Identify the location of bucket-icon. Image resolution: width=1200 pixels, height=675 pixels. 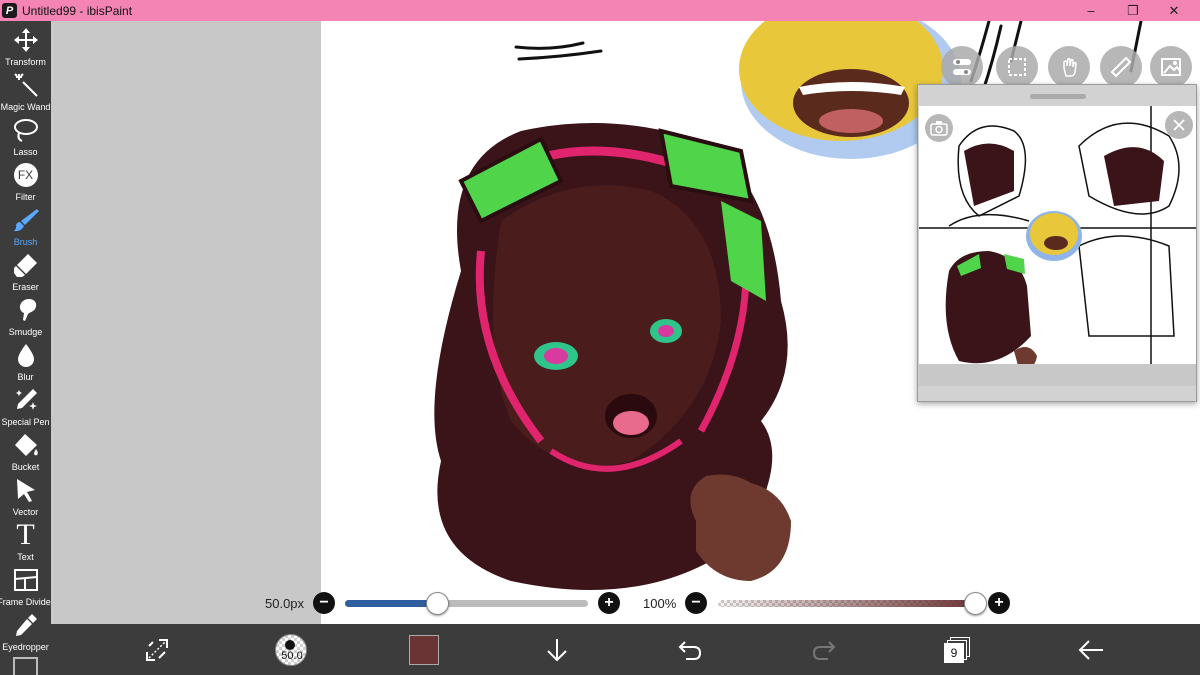
(26, 445).